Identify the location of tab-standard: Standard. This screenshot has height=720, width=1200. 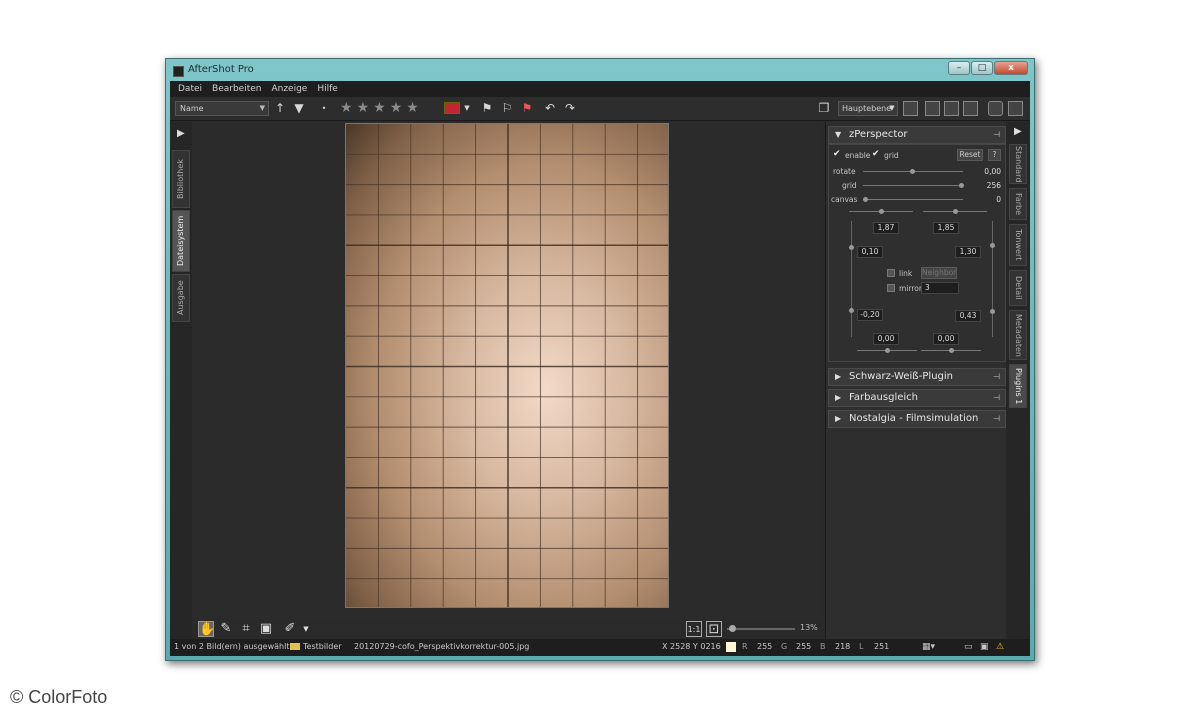
(1018, 164).